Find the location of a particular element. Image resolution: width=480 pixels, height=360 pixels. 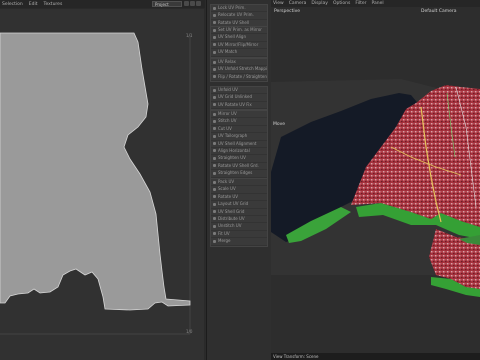

tool-row: UV Shell Alignment is located at coordinates (239, 144).